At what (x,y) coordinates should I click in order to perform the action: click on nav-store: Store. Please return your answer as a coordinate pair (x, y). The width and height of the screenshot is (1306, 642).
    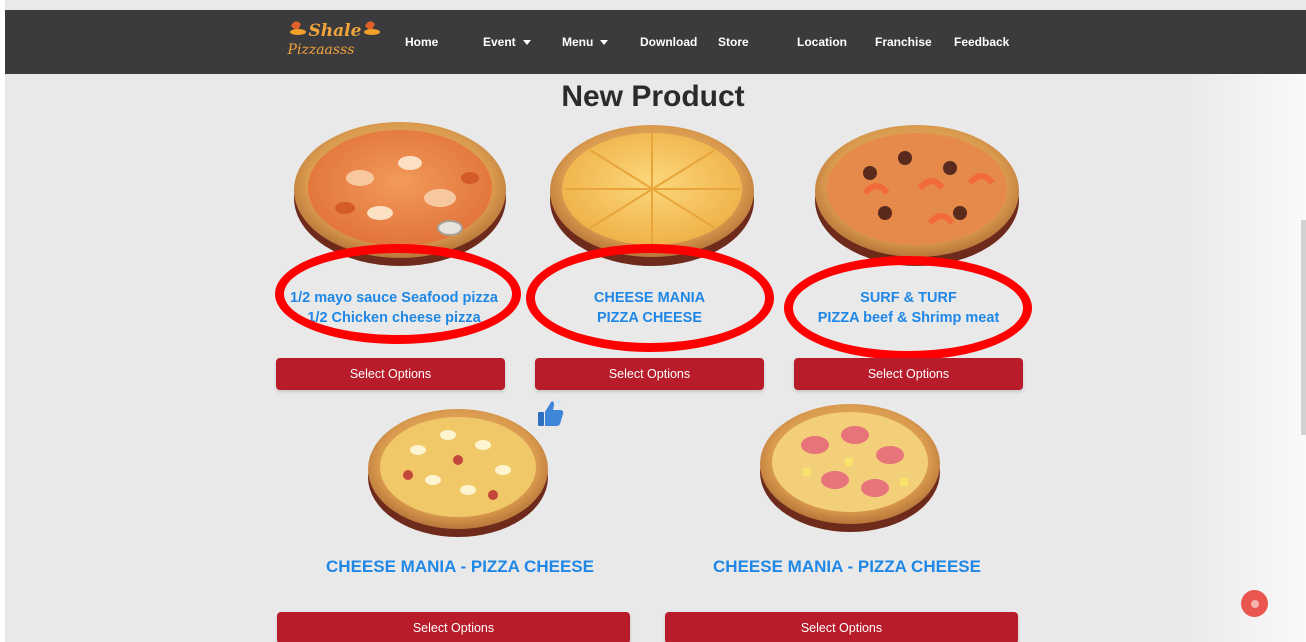
    Looking at the image, I should click on (733, 42).